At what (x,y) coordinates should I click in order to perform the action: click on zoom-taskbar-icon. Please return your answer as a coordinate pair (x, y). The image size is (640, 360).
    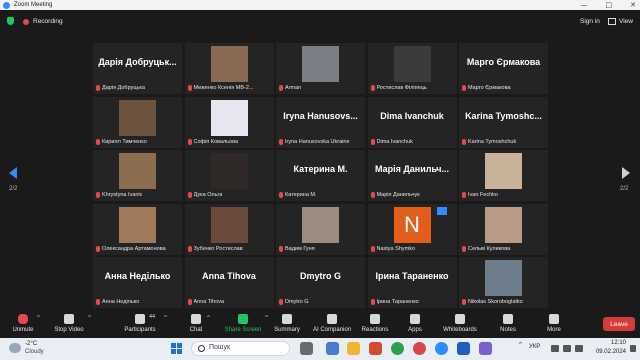
    Looking at the image, I should click on (441, 348).